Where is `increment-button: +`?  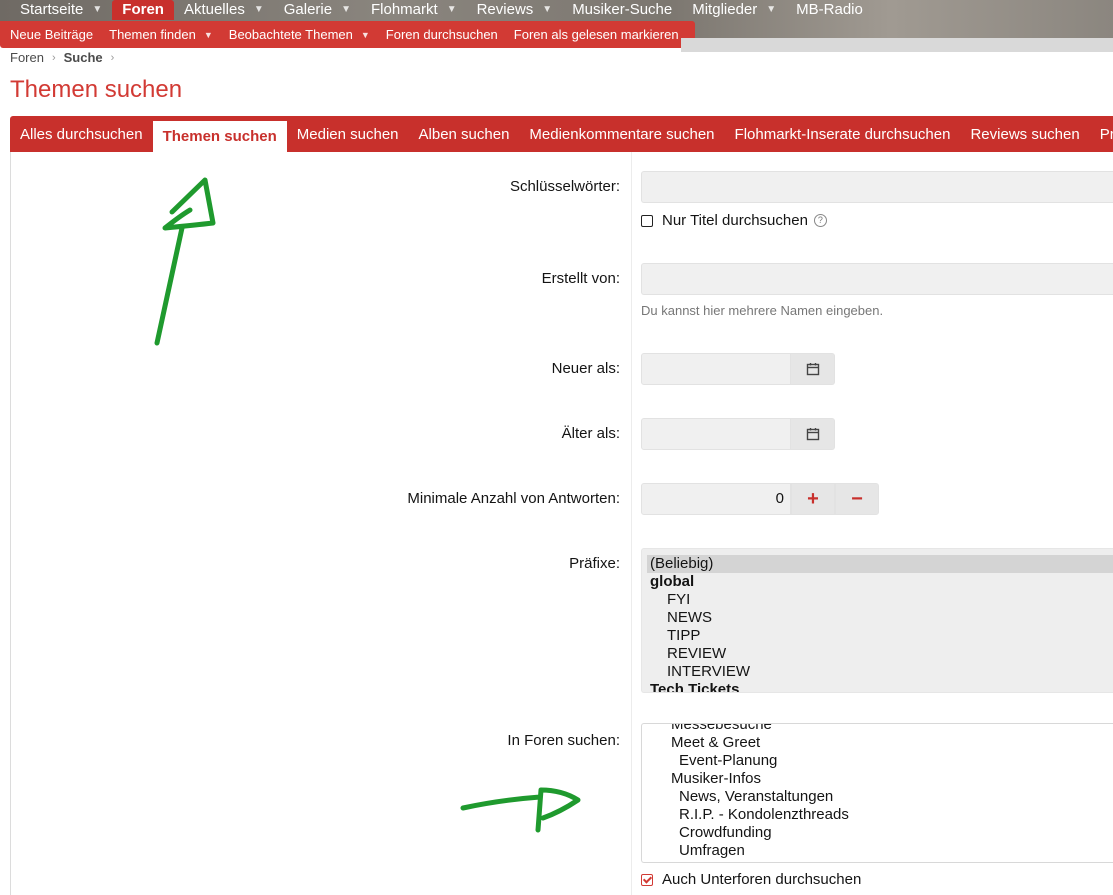 increment-button: + is located at coordinates (813, 499).